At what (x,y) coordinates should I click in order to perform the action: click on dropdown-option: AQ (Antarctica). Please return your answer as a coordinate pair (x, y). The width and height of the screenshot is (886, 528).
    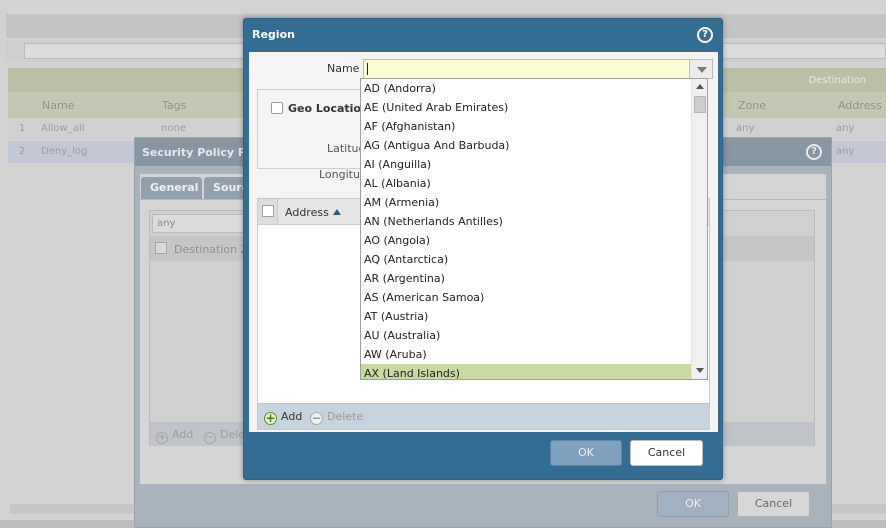
    Looking at the image, I should click on (526, 259).